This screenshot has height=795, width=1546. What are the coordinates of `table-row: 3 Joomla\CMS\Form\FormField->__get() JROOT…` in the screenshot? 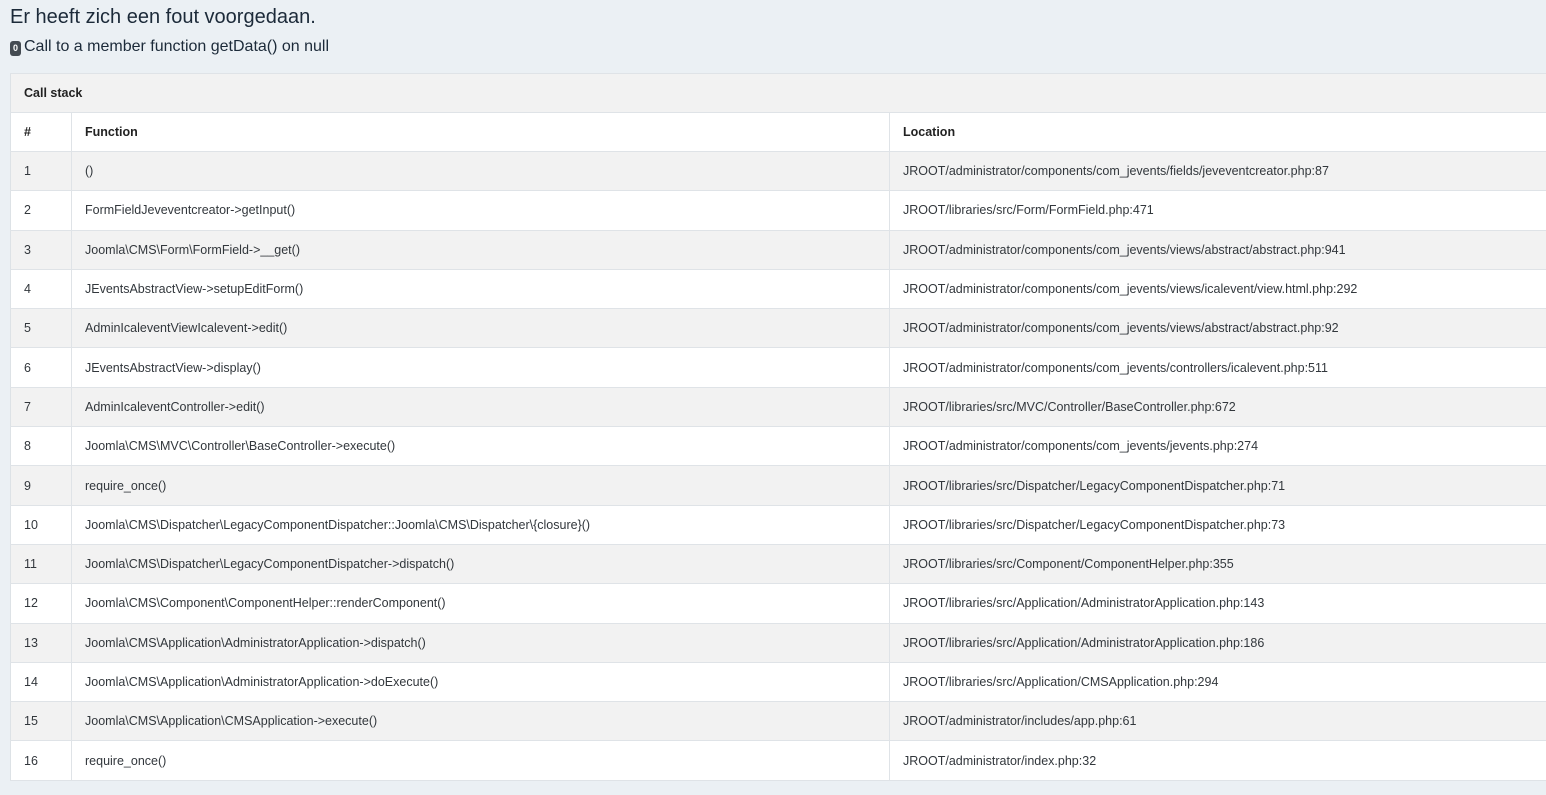 It's located at (778, 249).